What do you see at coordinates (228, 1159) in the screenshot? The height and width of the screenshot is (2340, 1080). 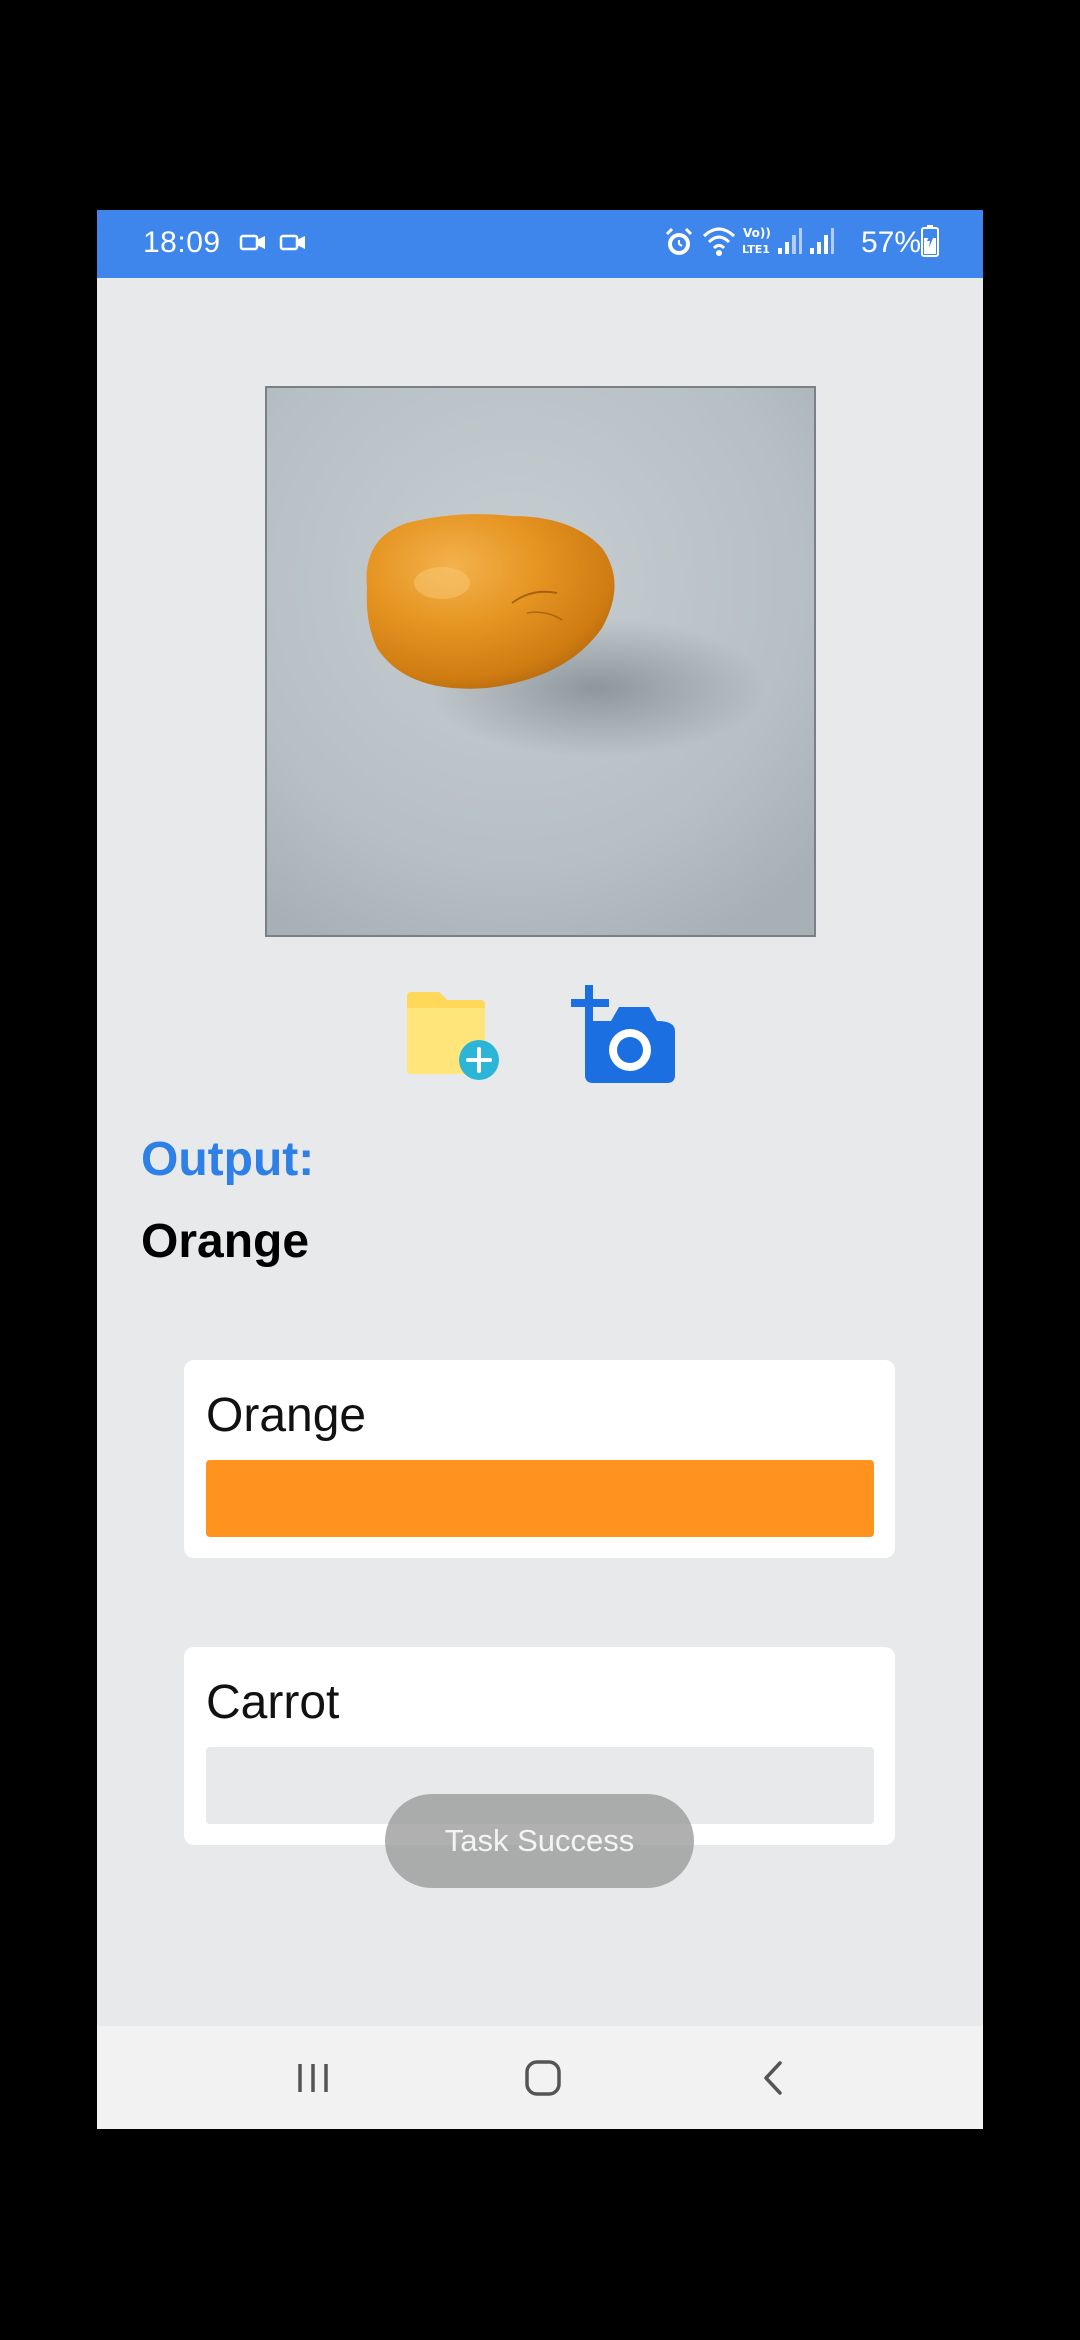 I see `output-label: Output:` at bounding box center [228, 1159].